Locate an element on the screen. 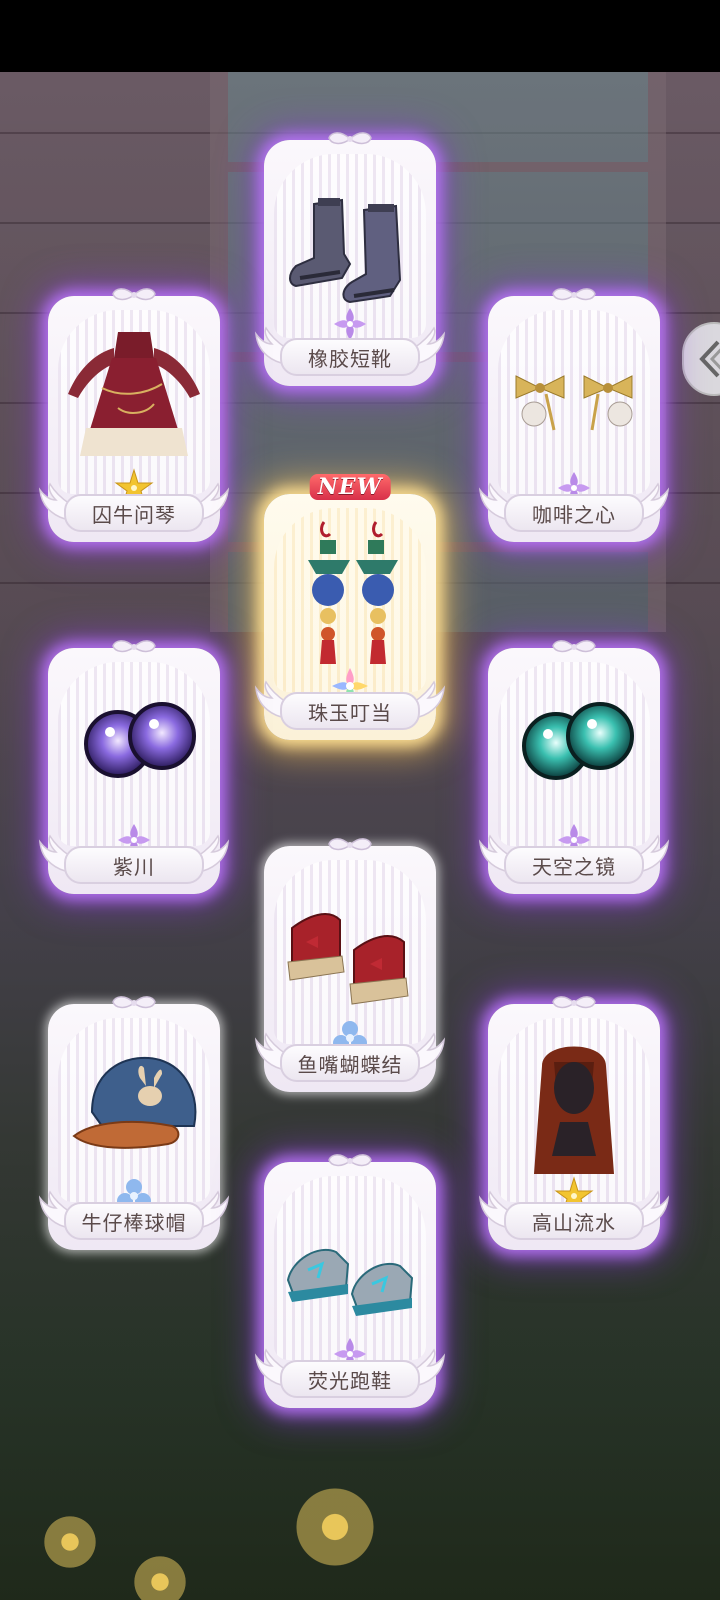  rubber-boots-icon is located at coordinates (345, 251).